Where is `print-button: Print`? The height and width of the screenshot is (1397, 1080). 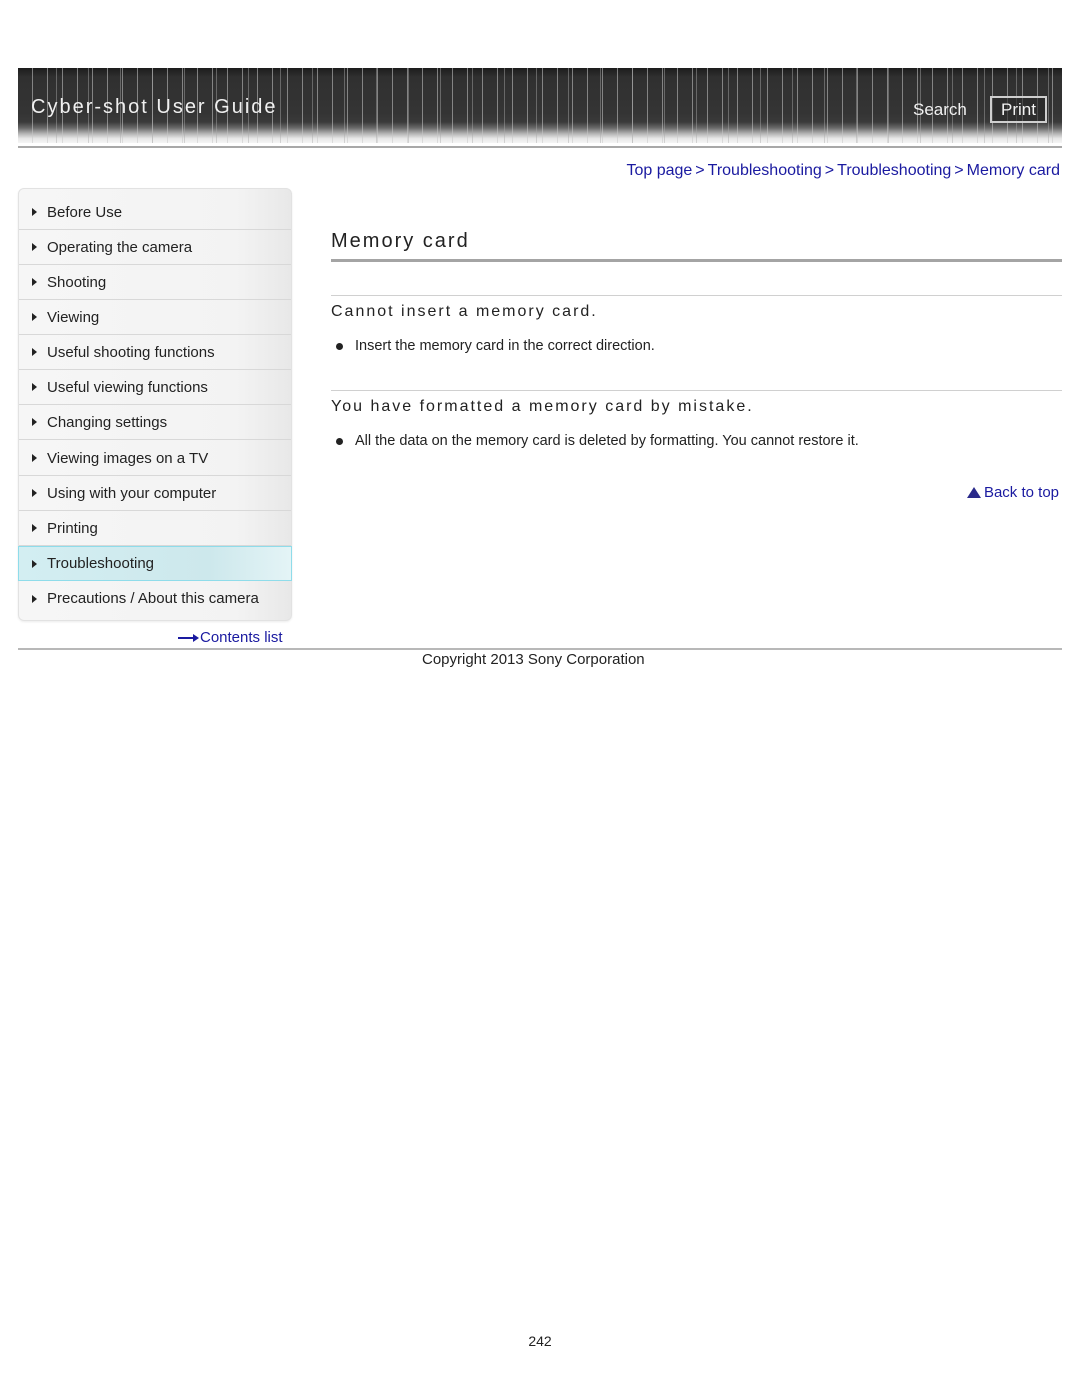 print-button: Print is located at coordinates (1018, 109).